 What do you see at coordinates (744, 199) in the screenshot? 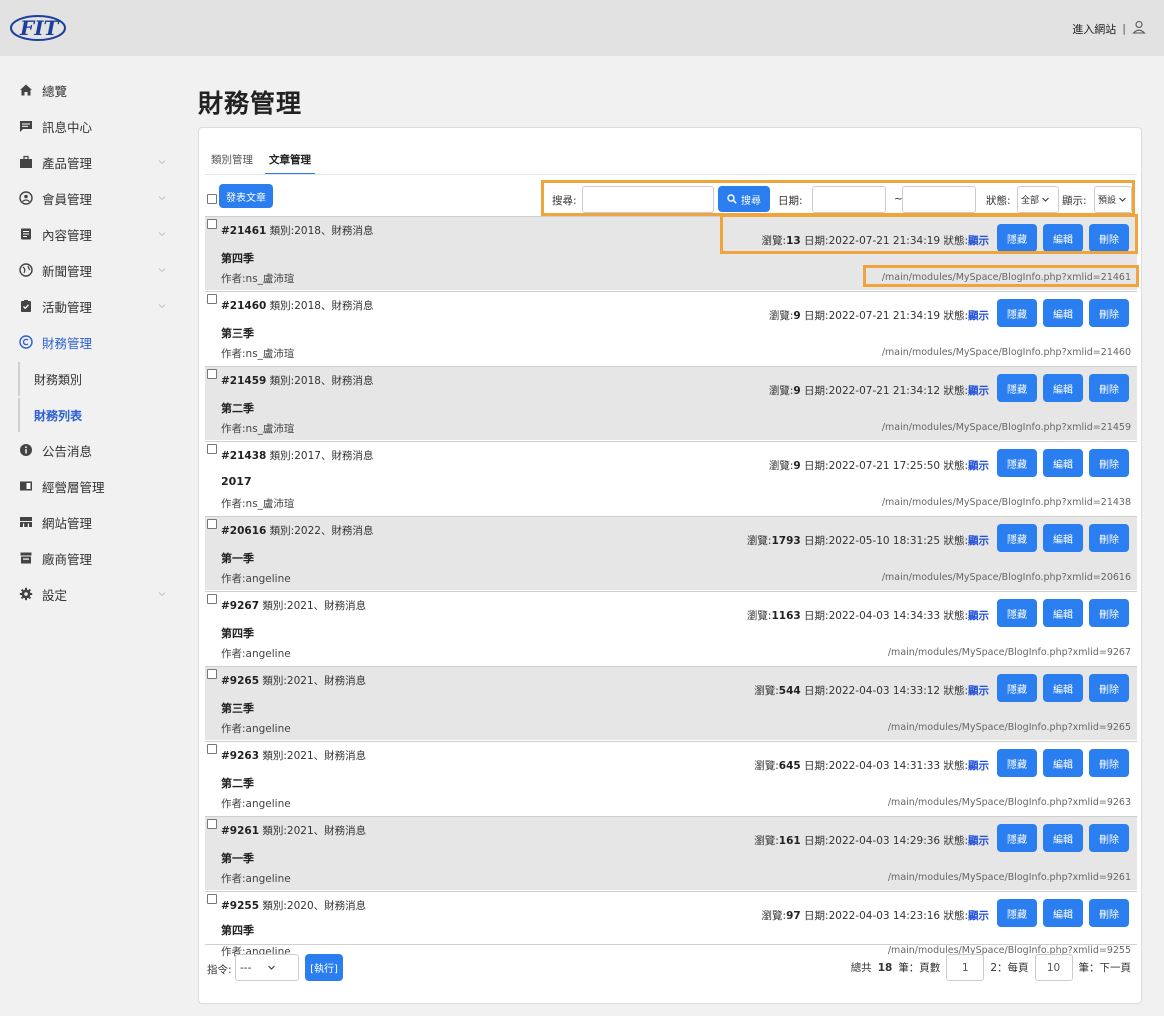
I see `search-button: 搜尋` at bounding box center [744, 199].